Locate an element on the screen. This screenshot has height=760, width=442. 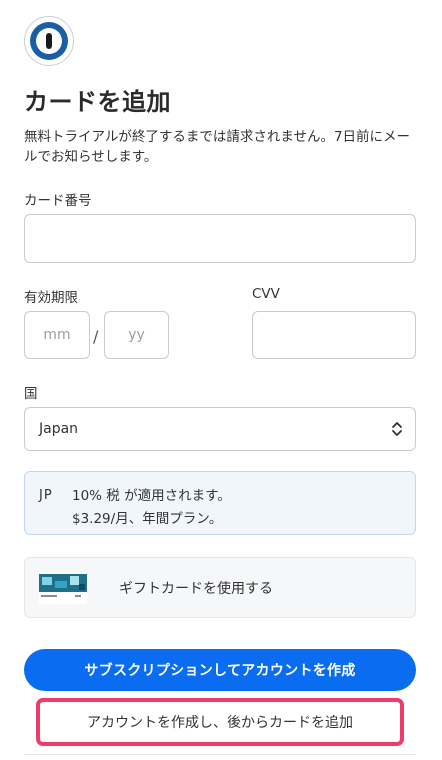
expiry-year-field is located at coordinates (136, 335).